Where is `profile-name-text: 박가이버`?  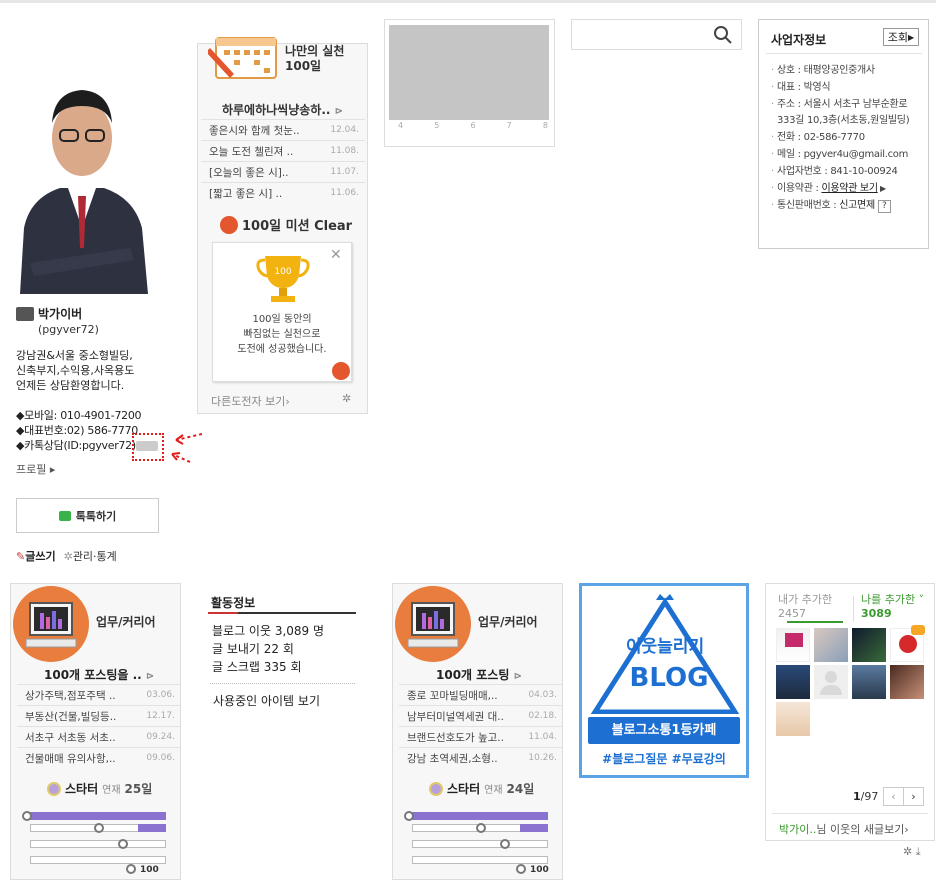 profile-name-text: 박가이버 is located at coordinates (60, 314).